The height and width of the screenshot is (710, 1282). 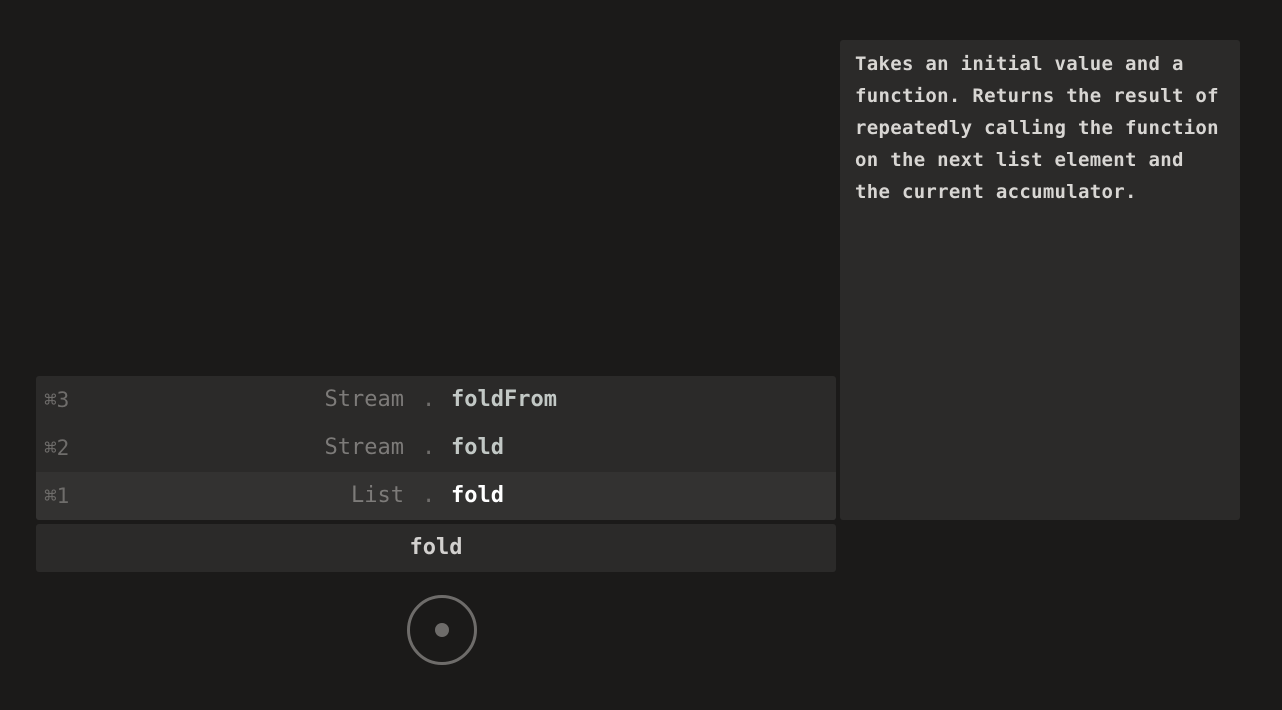 I want to click on result-item: ⌘3 Stream . foldFrom, so click(x=436, y=400).